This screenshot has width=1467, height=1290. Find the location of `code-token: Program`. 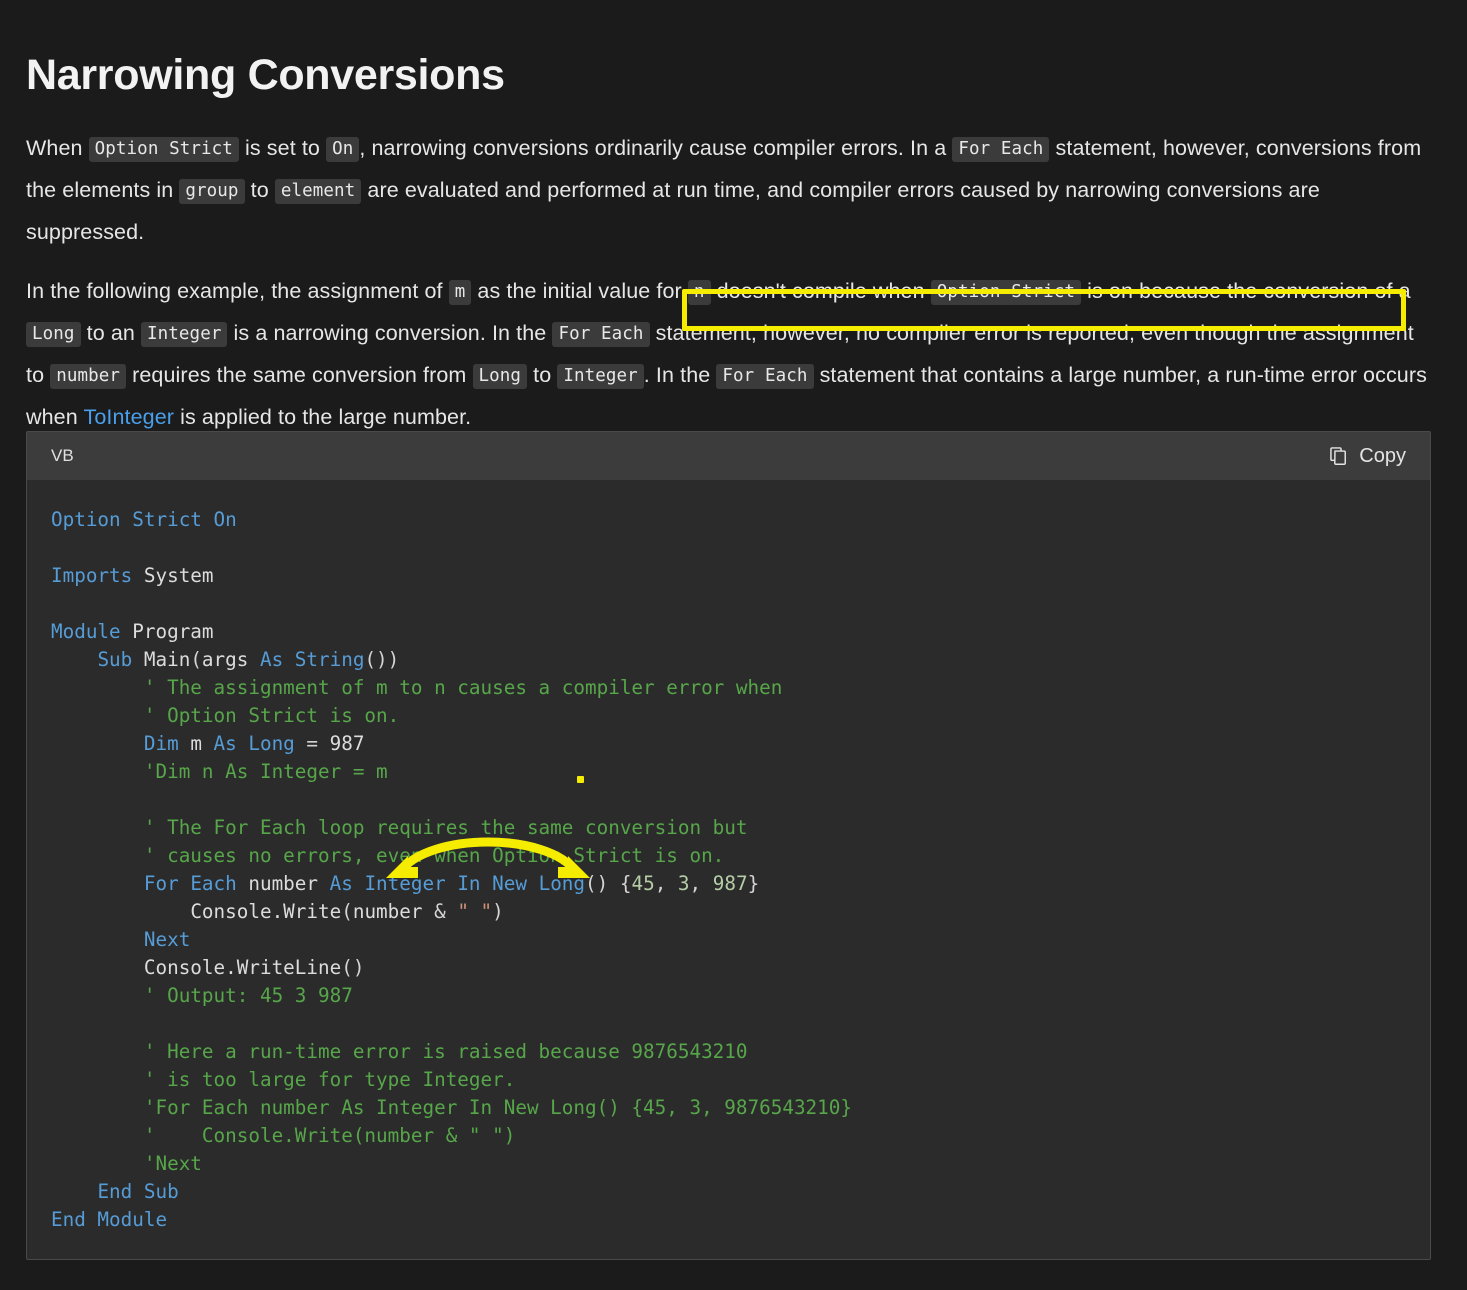

code-token: Program is located at coordinates (173, 631).